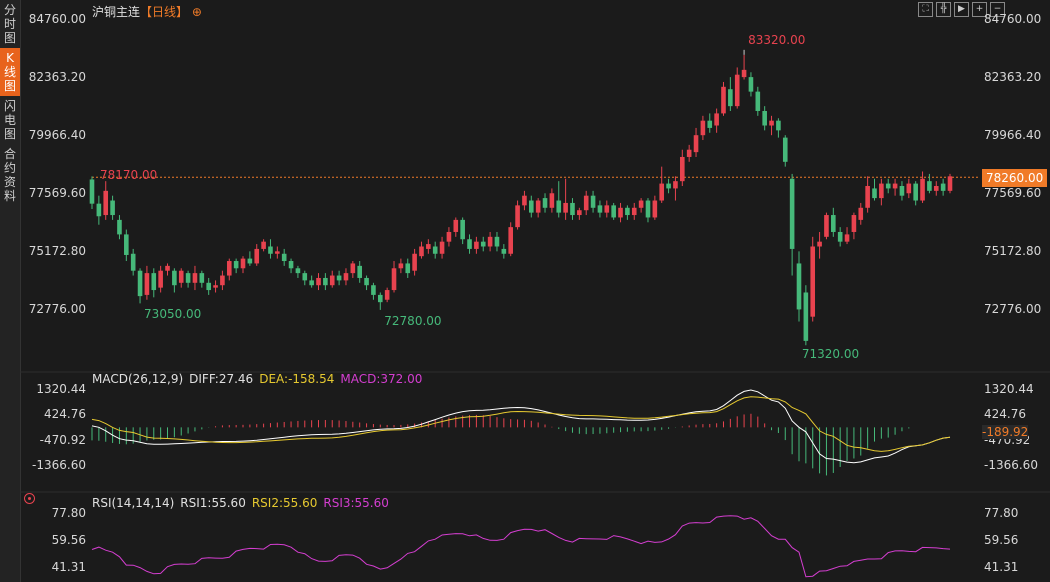 This screenshot has width=1050, height=582. Describe the element at coordinates (10, 72) in the screenshot. I see `tab-kline: K线图` at that location.